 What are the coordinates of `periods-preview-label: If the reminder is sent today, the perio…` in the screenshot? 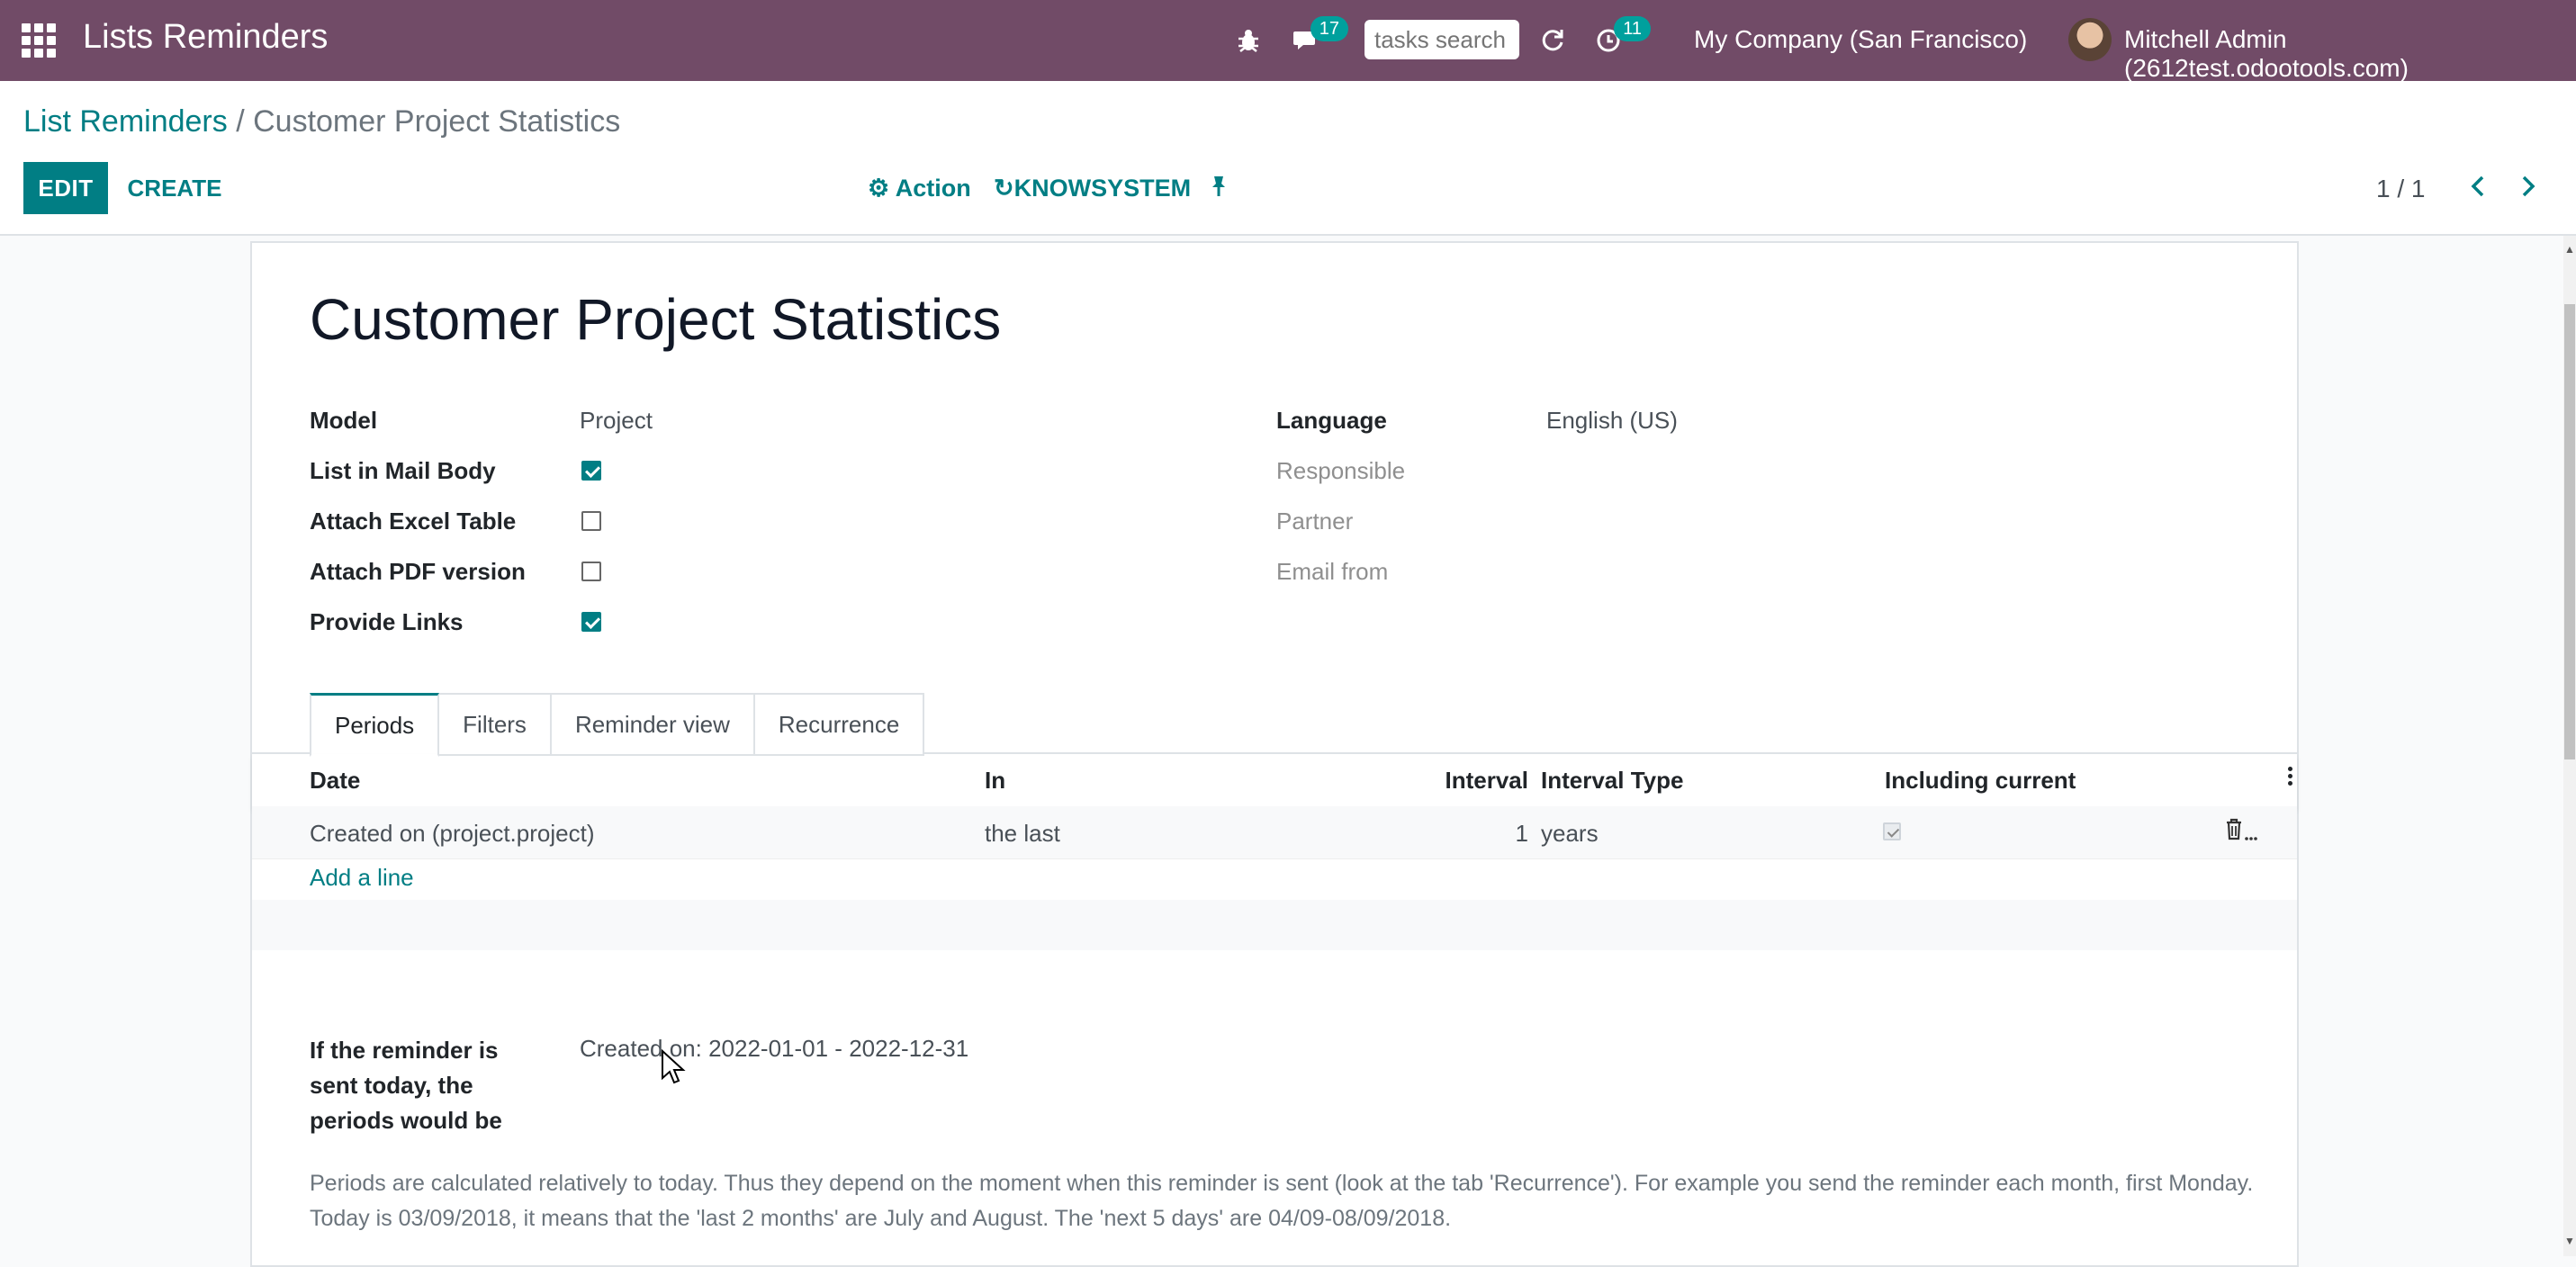 It's located at (406, 1086).